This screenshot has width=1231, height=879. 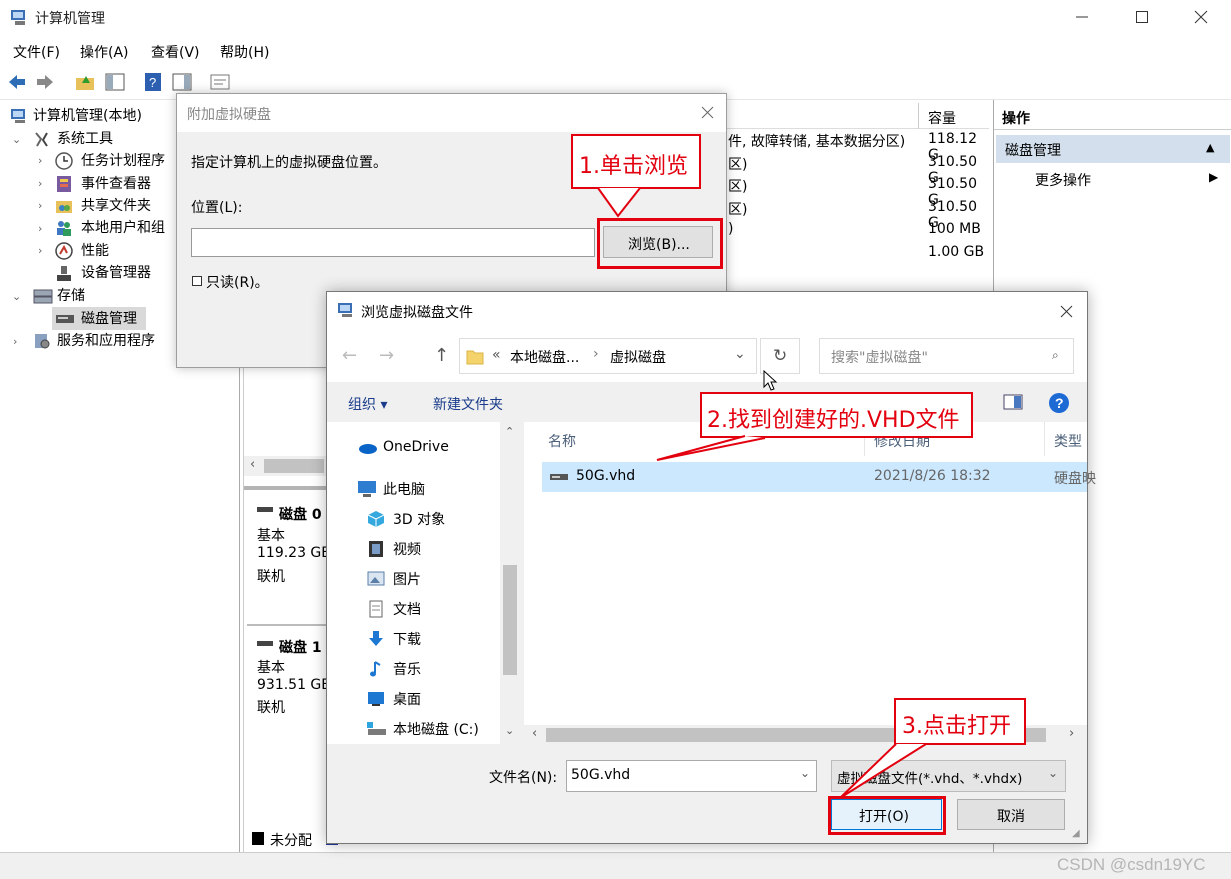 What do you see at coordinates (197, 281) in the screenshot?
I see `readonly-checkbox` at bounding box center [197, 281].